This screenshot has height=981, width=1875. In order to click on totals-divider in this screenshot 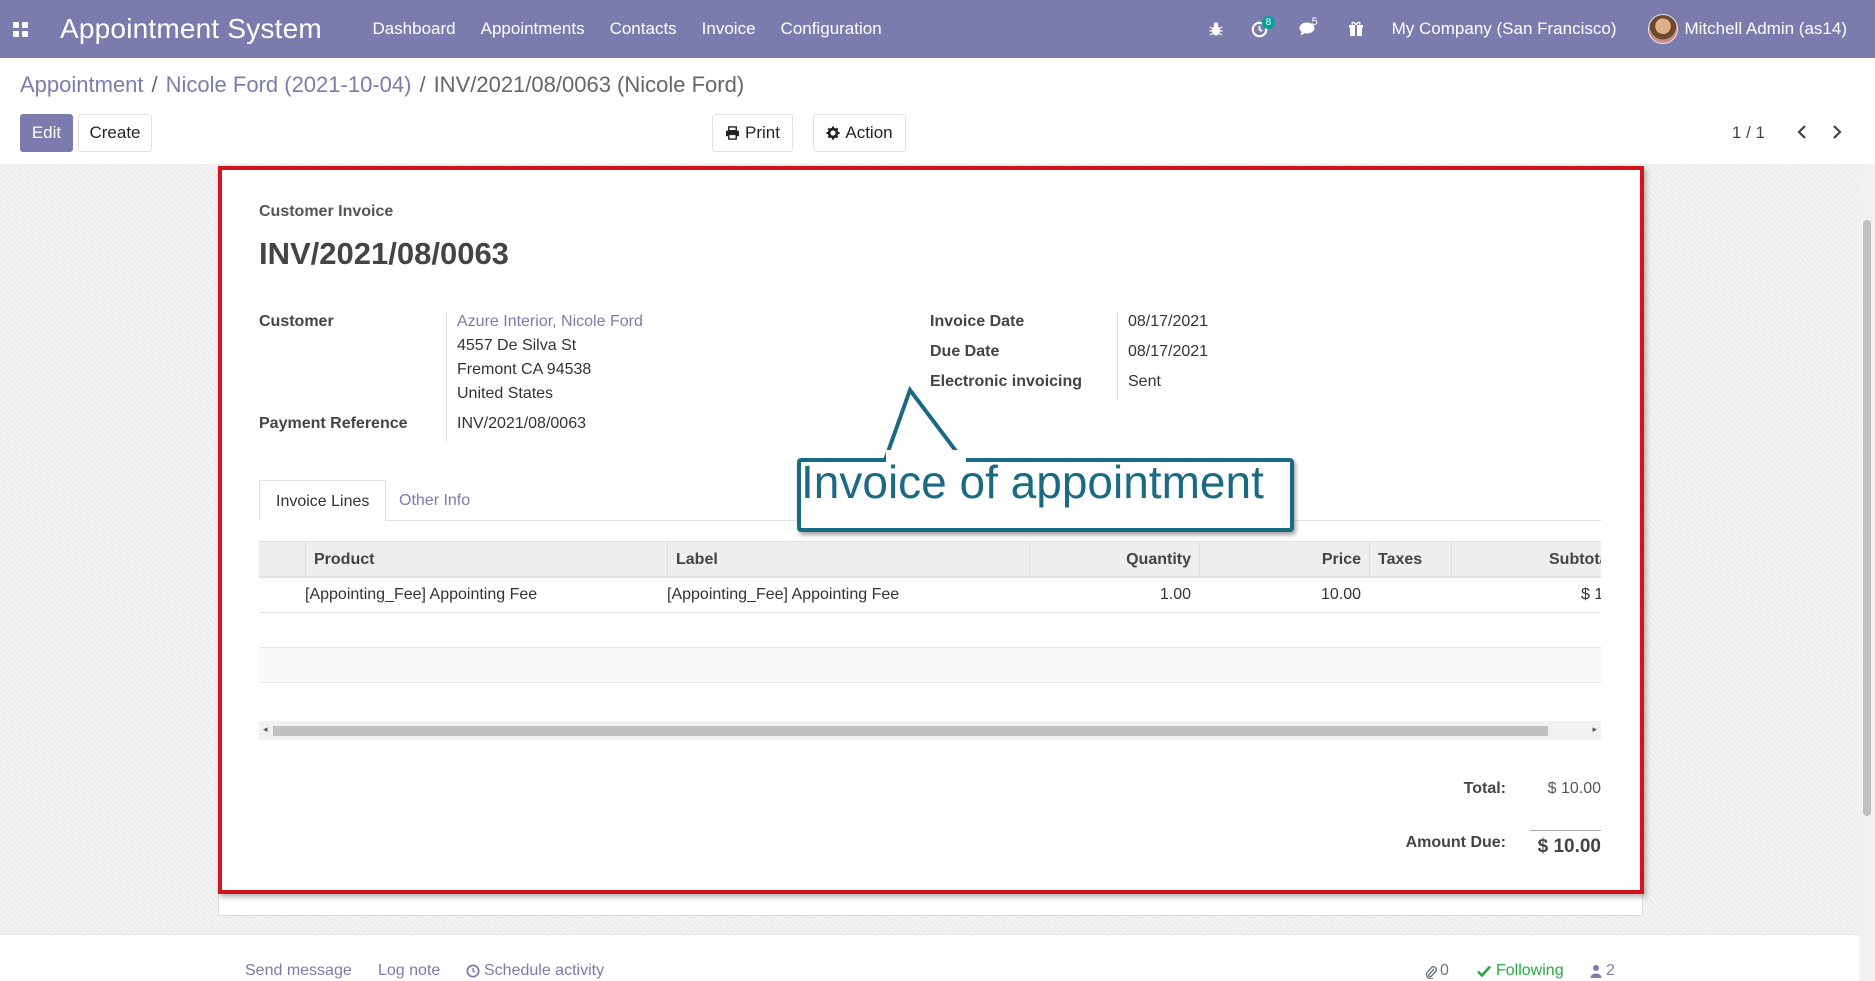, I will do `click(1565, 830)`.